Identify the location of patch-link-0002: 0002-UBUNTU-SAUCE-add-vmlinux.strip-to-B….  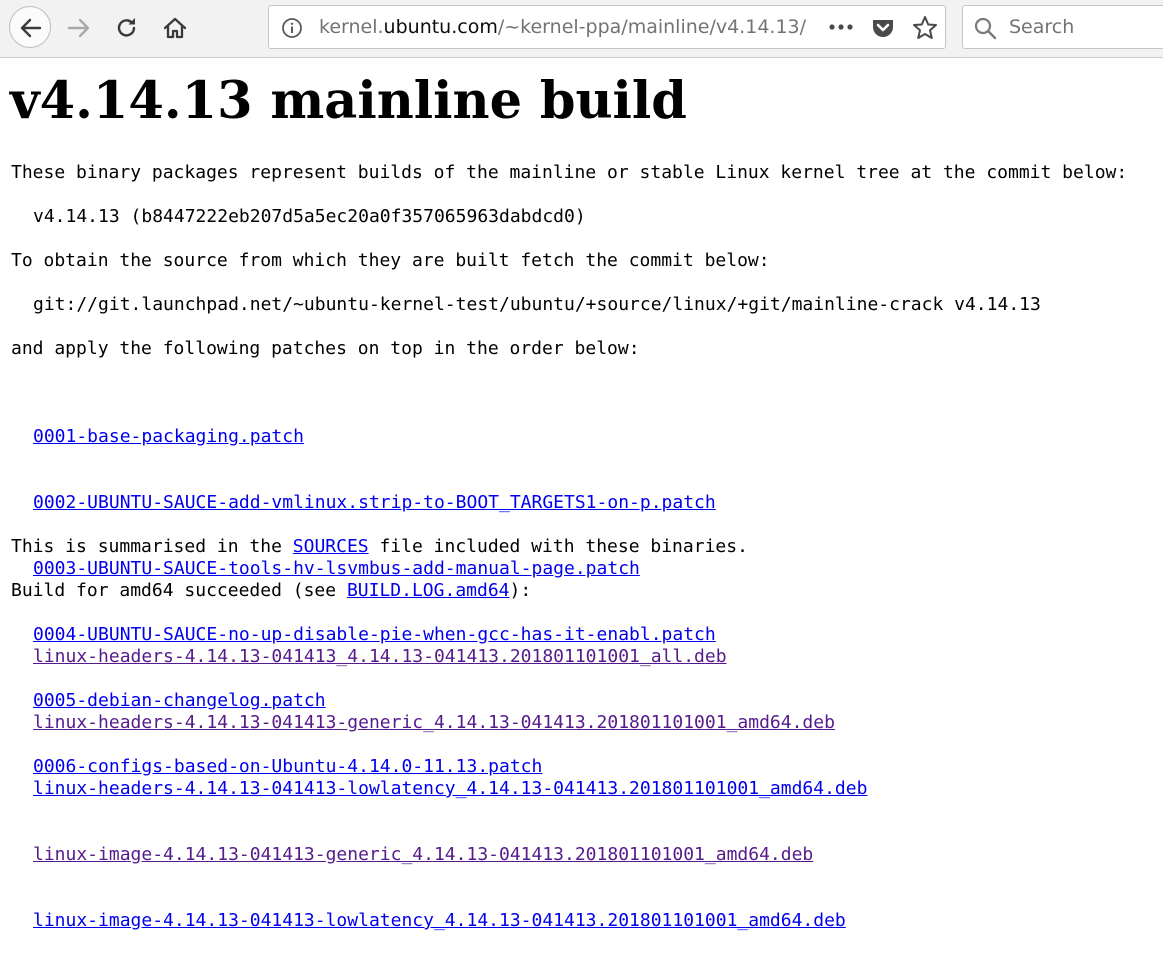
(374, 502).